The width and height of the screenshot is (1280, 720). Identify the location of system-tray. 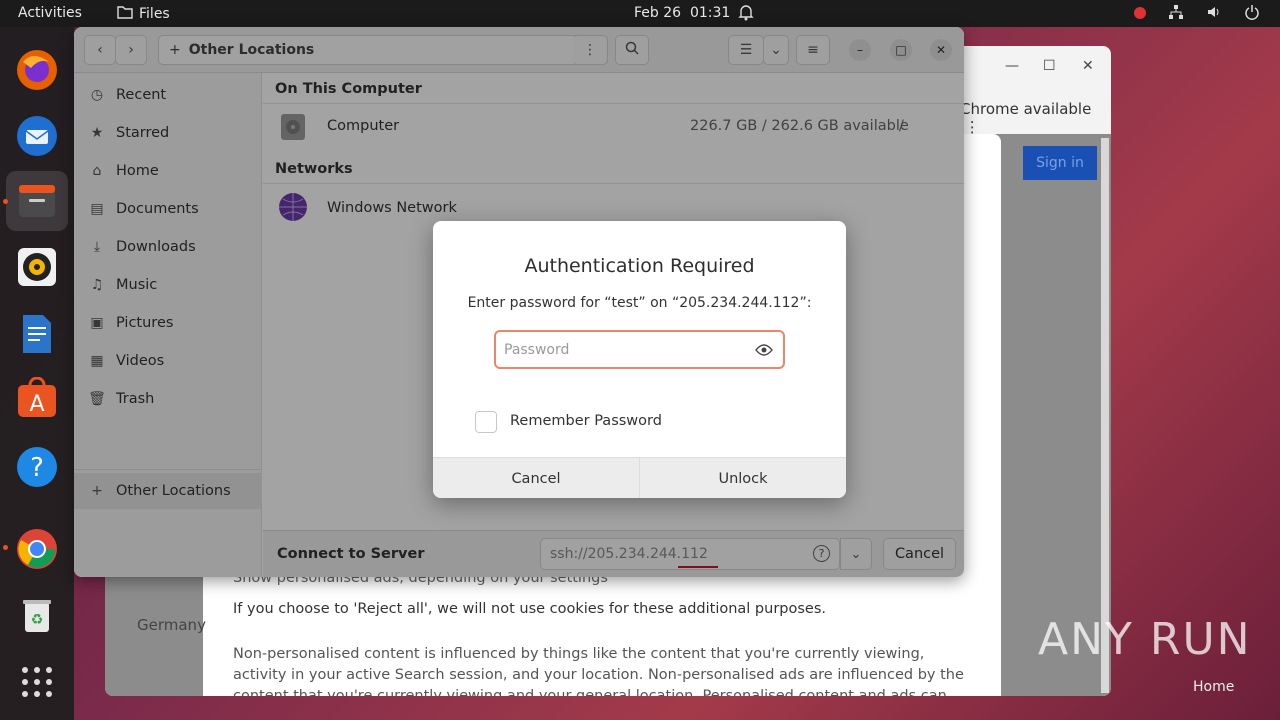
(1197, 14).